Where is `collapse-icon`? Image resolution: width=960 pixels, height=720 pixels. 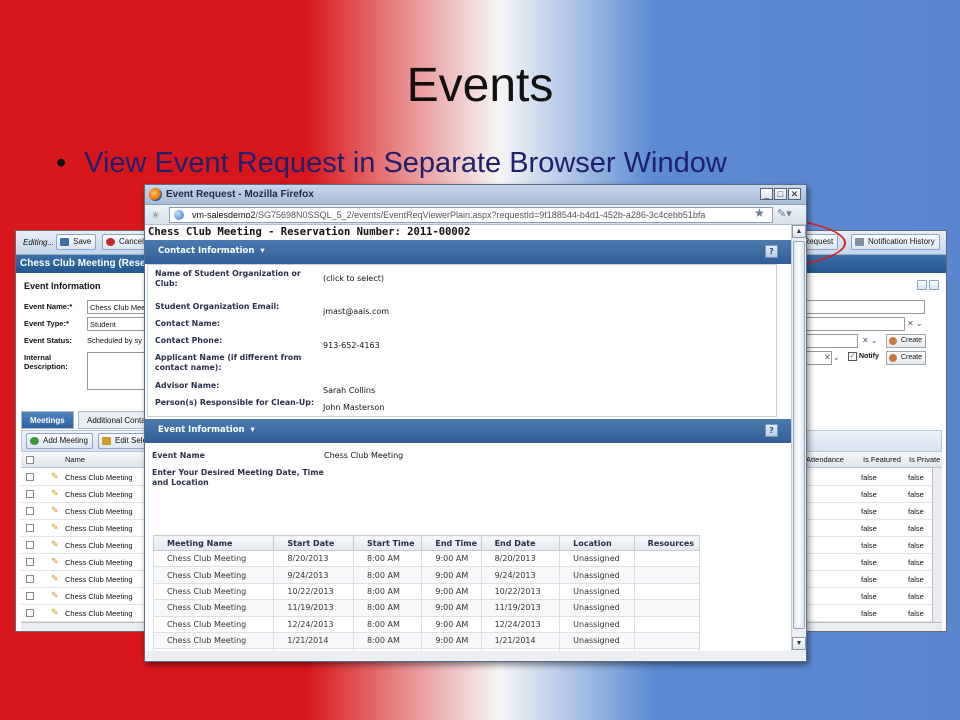 collapse-icon is located at coordinates (934, 285).